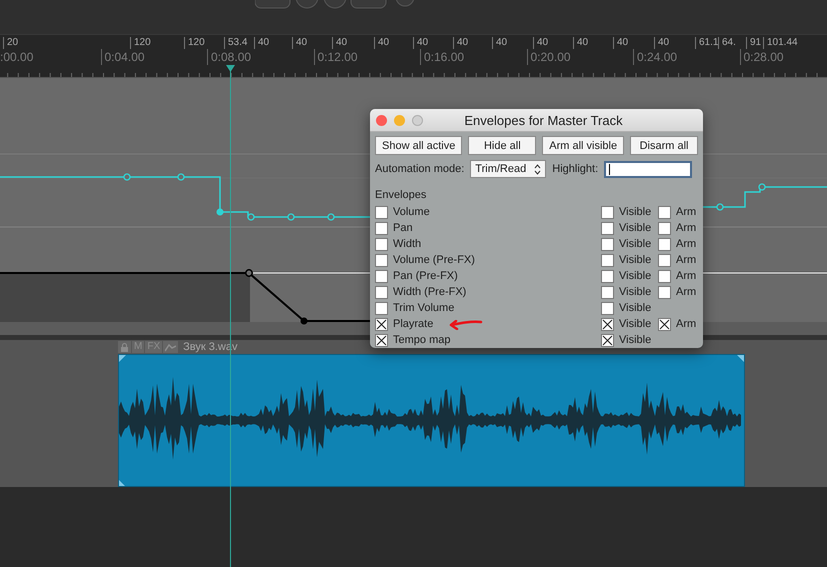 The height and width of the screenshot is (567, 827). What do you see at coordinates (381, 120) in the screenshot?
I see `close-button` at bounding box center [381, 120].